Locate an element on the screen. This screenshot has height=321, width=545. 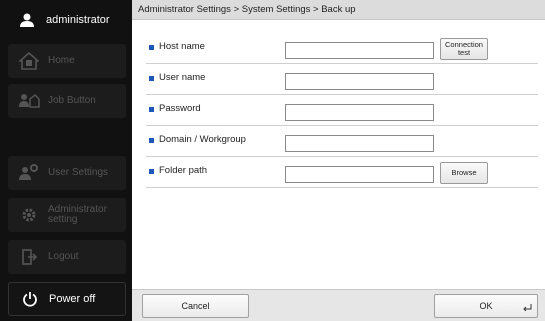
form-row-host-name: Host name Connection test is located at coordinates (342, 48).